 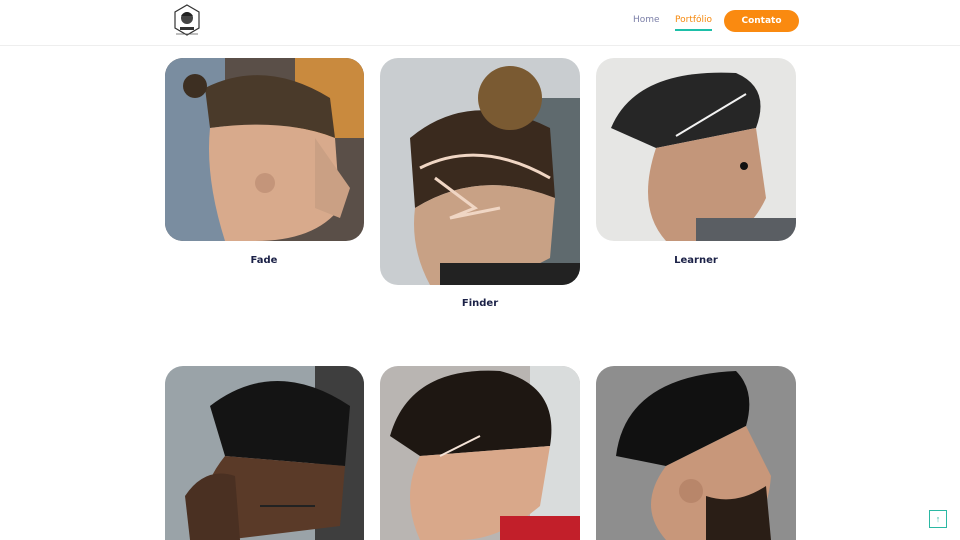 What do you see at coordinates (694, 23) in the screenshot?
I see `nav-portfolio-link: Portfólio` at bounding box center [694, 23].